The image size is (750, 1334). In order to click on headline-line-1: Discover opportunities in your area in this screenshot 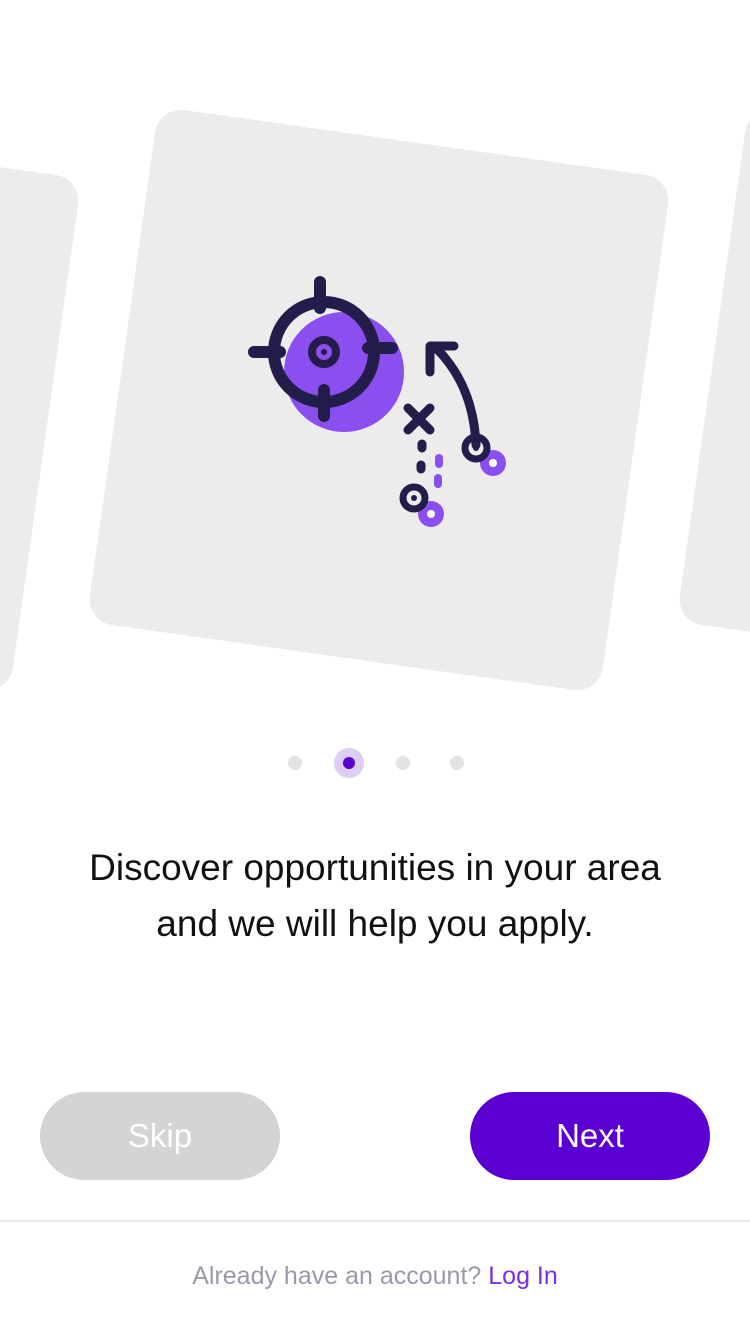, I will do `click(375, 867)`.